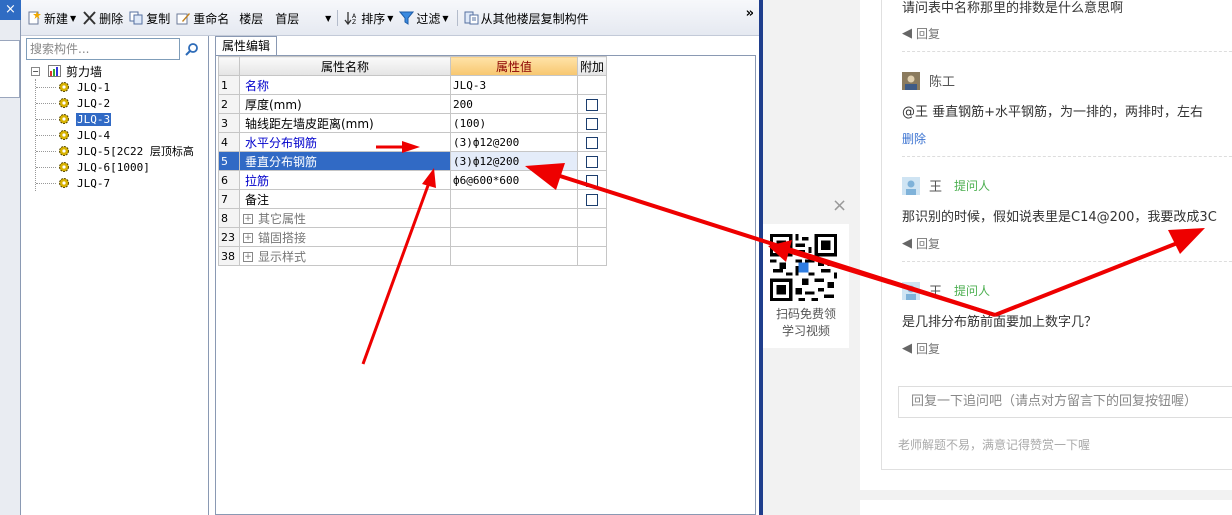  What do you see at coordinates (526, 18) in the screenshot?
I see `copy-from-floor-button: 从其他楼层复制构件` at bounding box center [526, 18].